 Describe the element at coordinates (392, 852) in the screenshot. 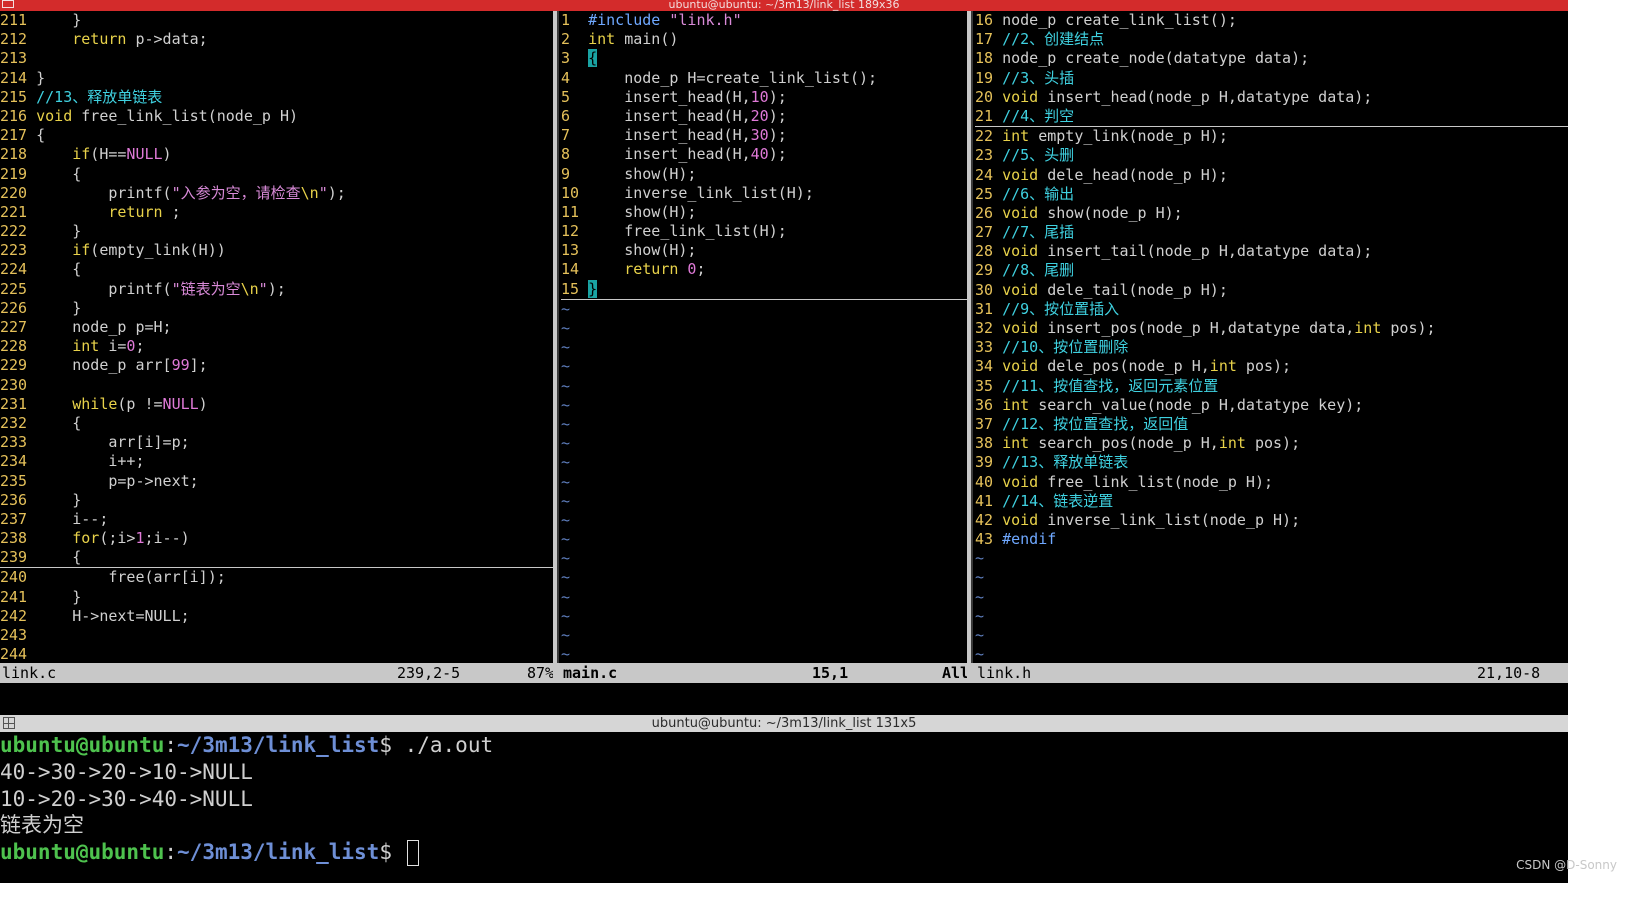

I see `prompt-command: $` at that location.